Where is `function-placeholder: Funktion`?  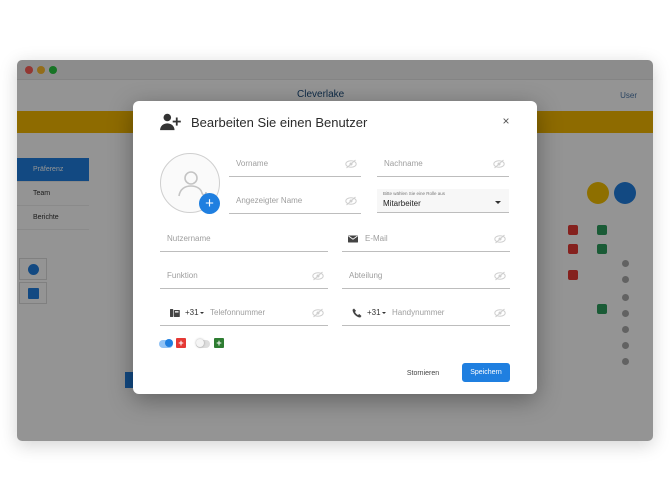
function-placeholder: Funktion is located at coordinates (182, 275).